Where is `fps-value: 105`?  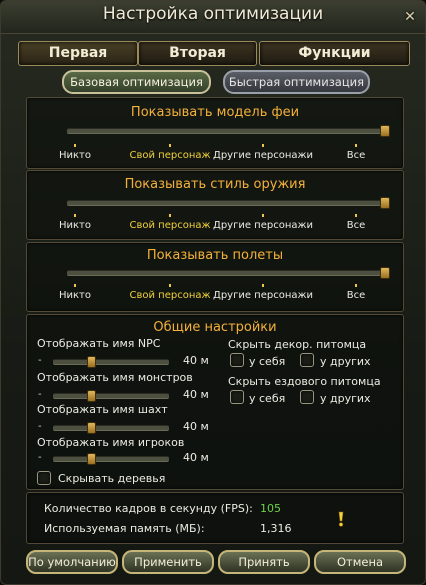 fps-value: 105 is located at coordinates (270, 508).